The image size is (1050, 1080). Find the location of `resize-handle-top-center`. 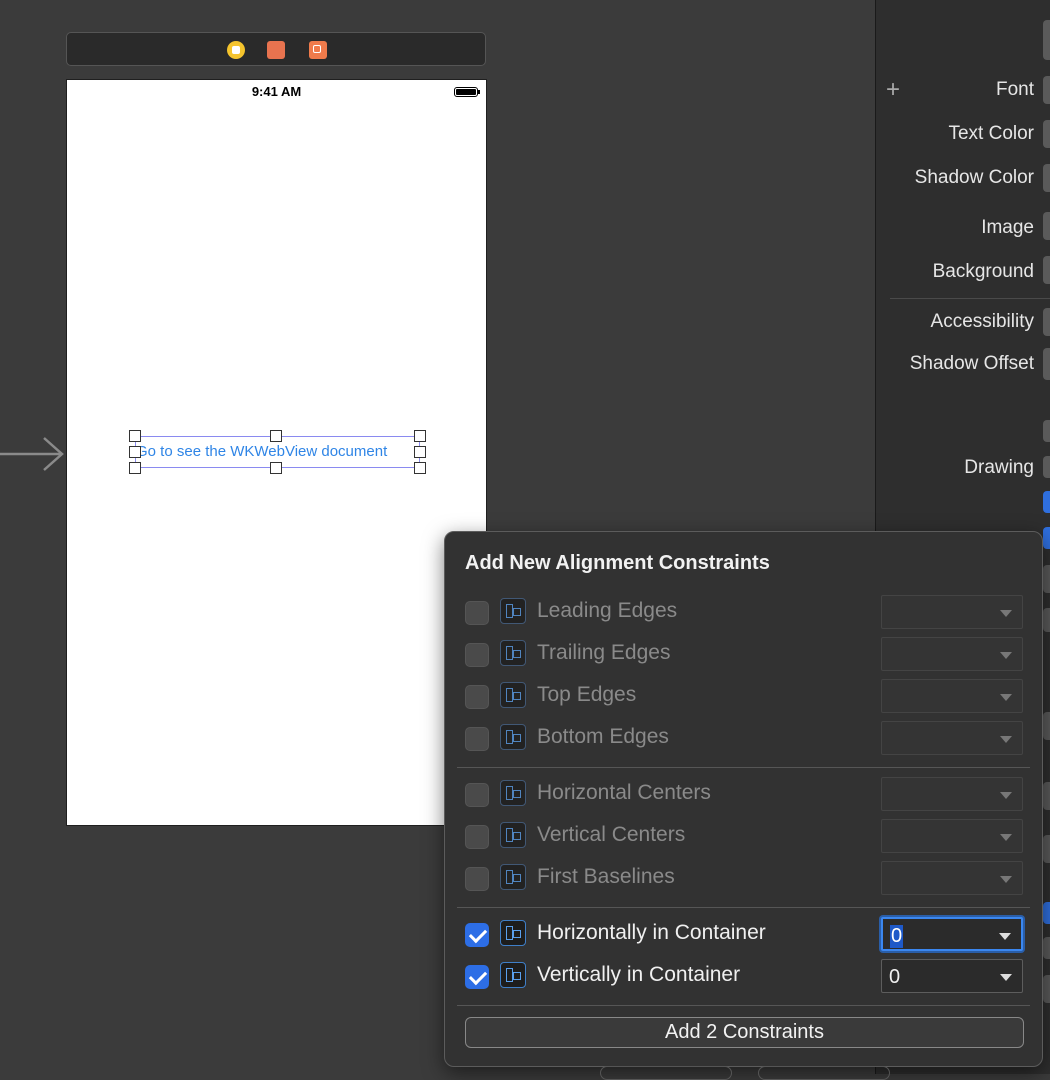

resize-handle-top-center is located at coordinates (276, 436).